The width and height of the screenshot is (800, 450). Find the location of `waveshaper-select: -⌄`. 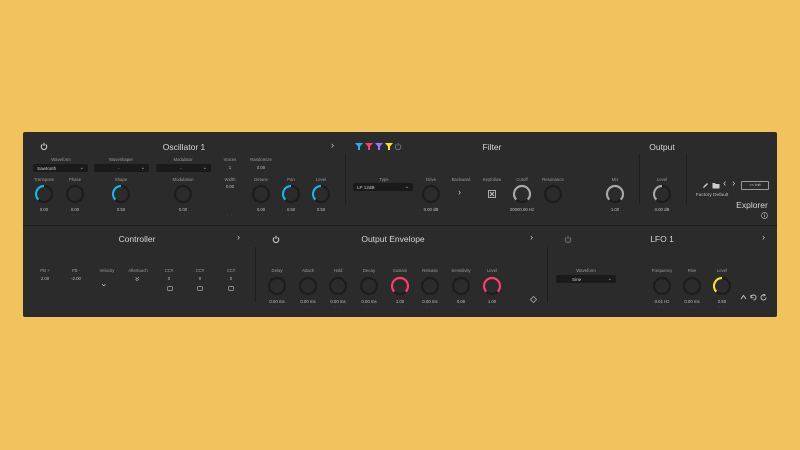

waveshaper-select: -⌄ is located at coordinates (121, 168).